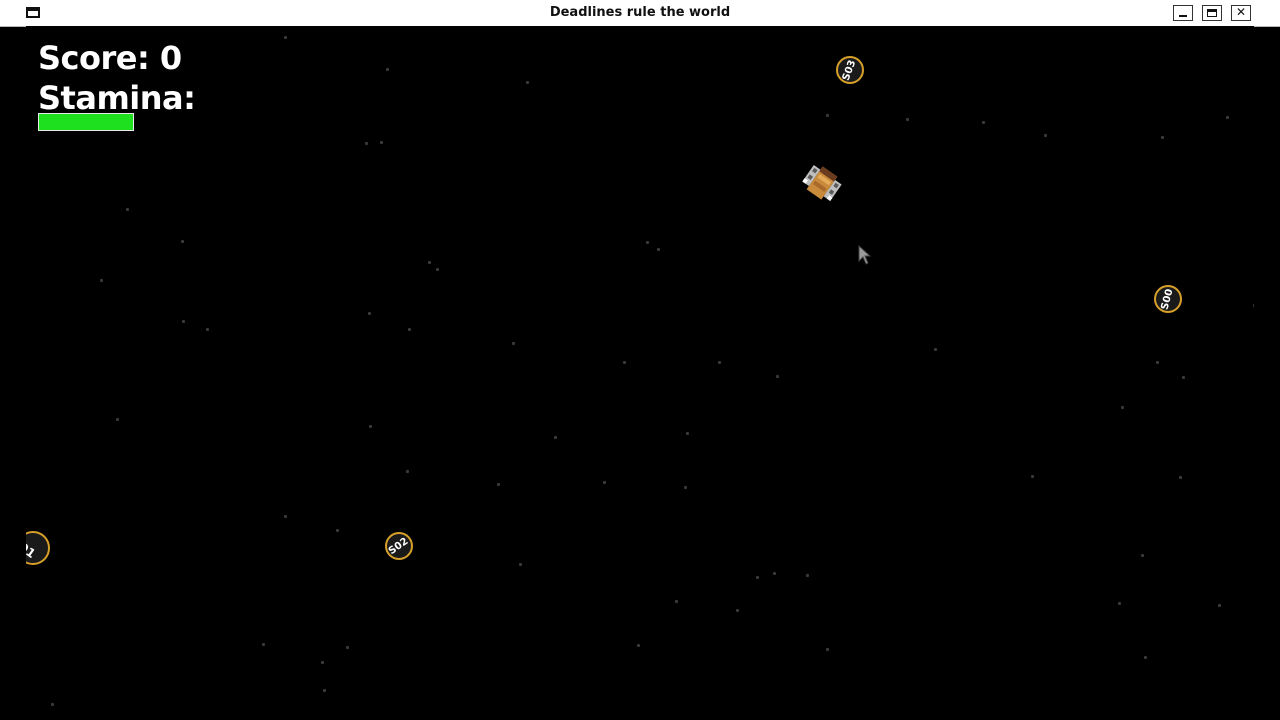  Describe the element at coordinates (865, 255) in the screenshot. I see `mouse-cursor-icon` at that location.